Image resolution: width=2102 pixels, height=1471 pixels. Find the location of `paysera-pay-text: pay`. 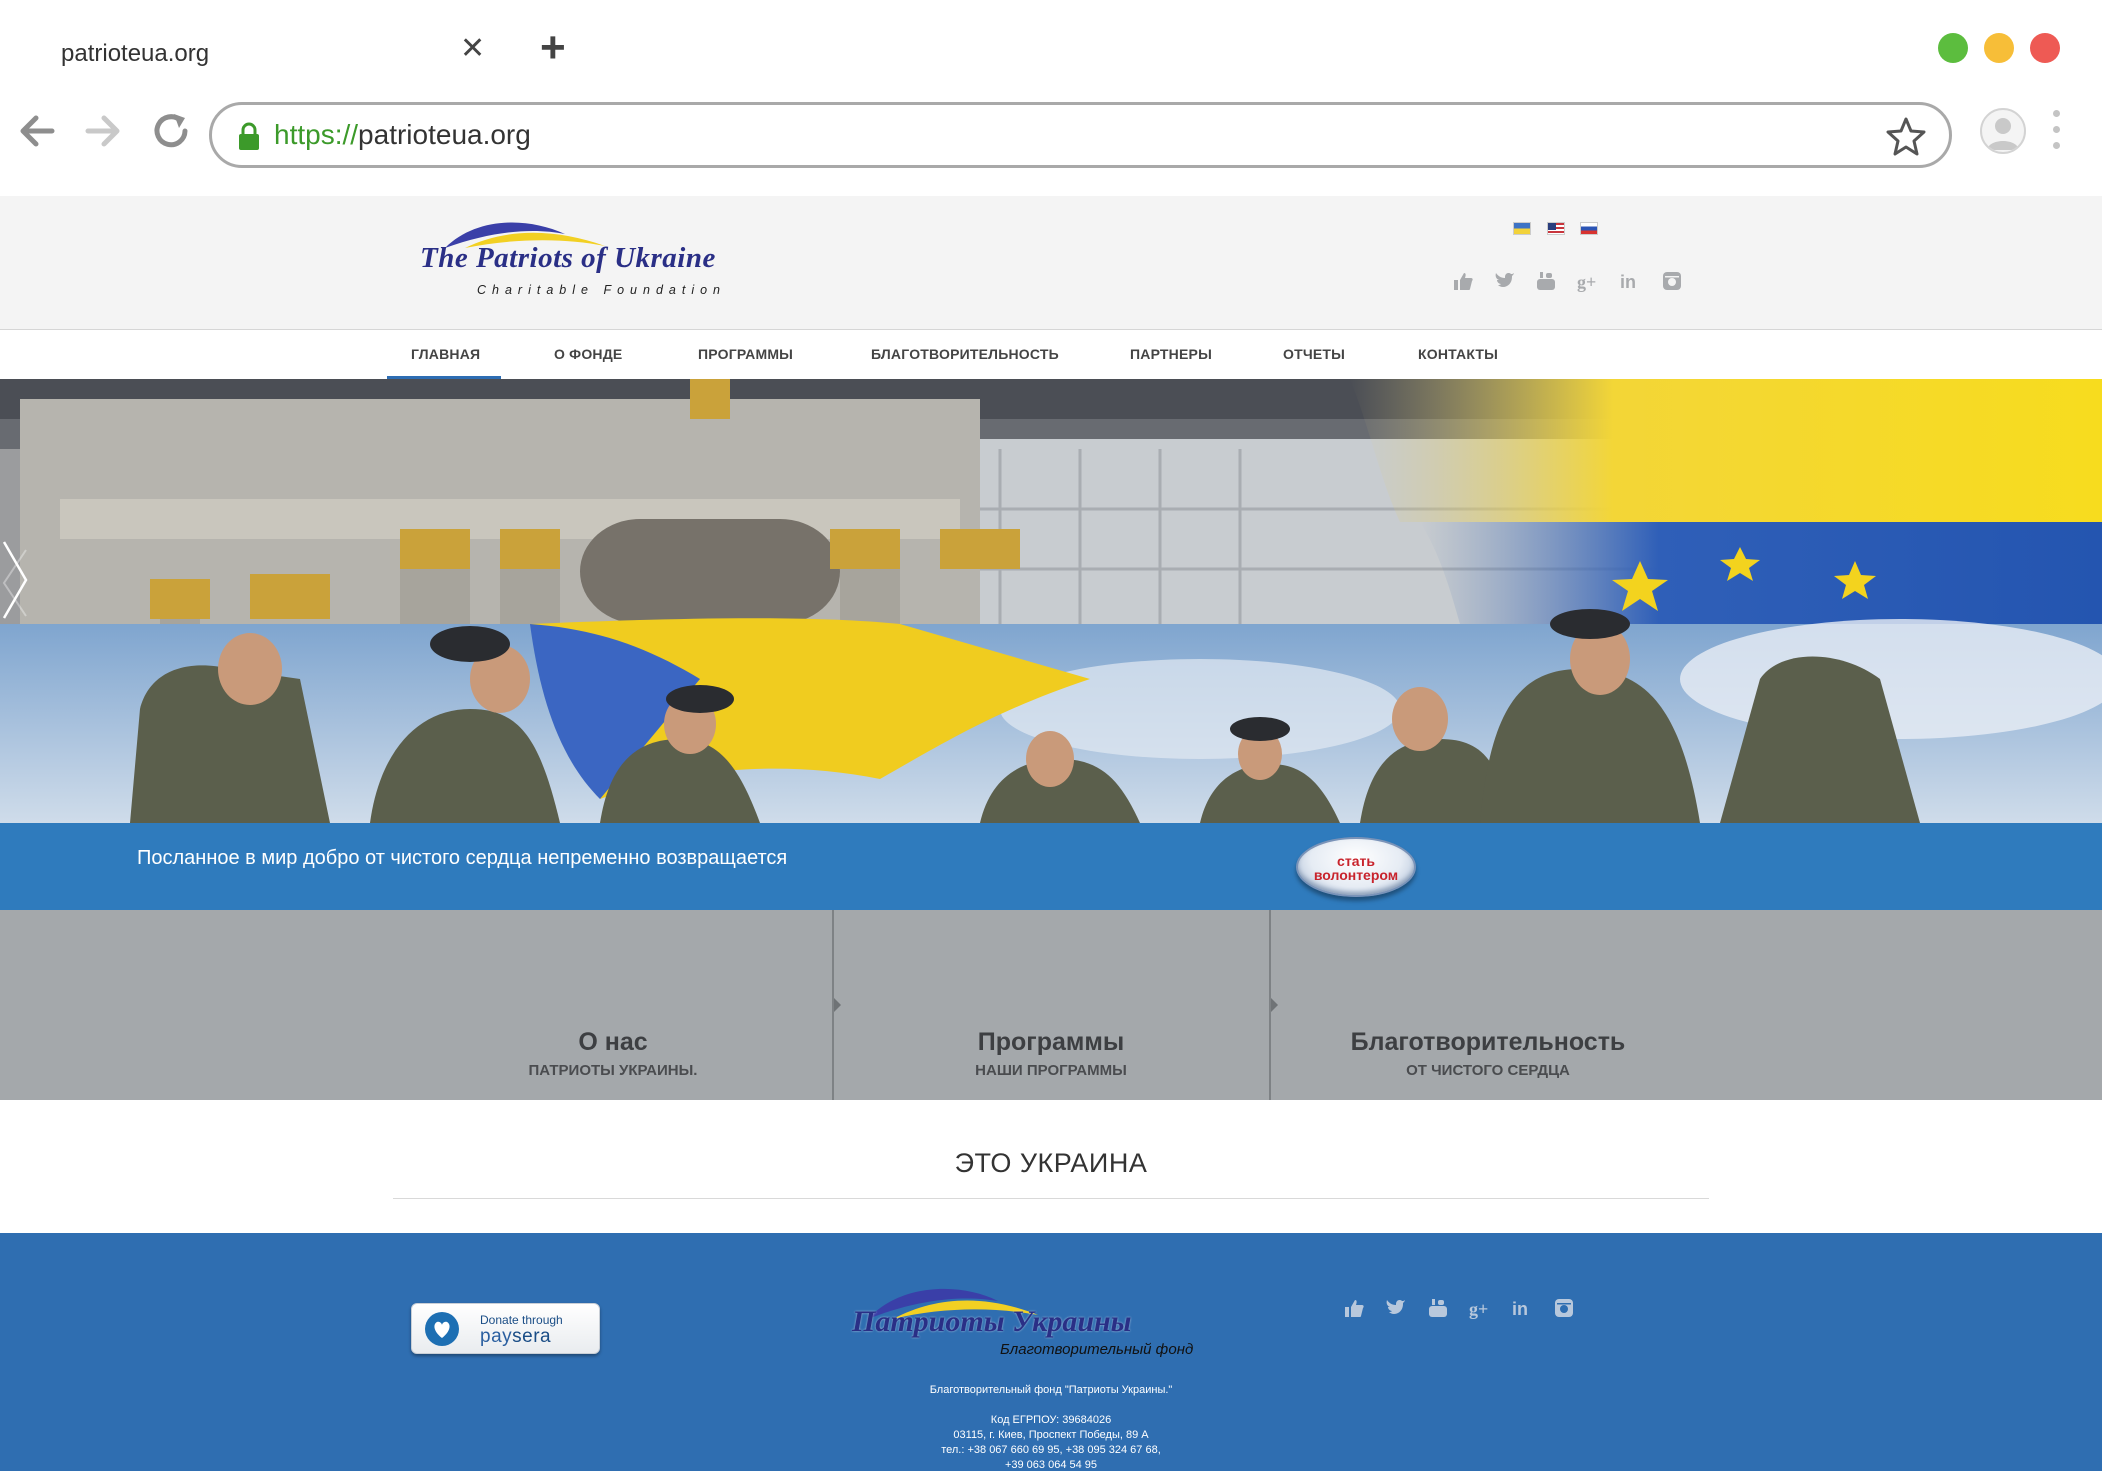

paysera-pay-text: pay is located at coordinates (496, 1336).